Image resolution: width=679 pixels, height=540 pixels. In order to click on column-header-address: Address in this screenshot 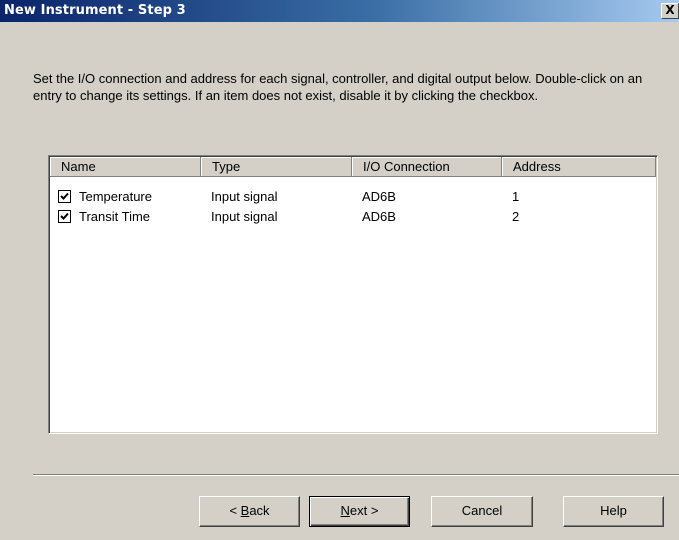, I will do `click(579, 167)`.